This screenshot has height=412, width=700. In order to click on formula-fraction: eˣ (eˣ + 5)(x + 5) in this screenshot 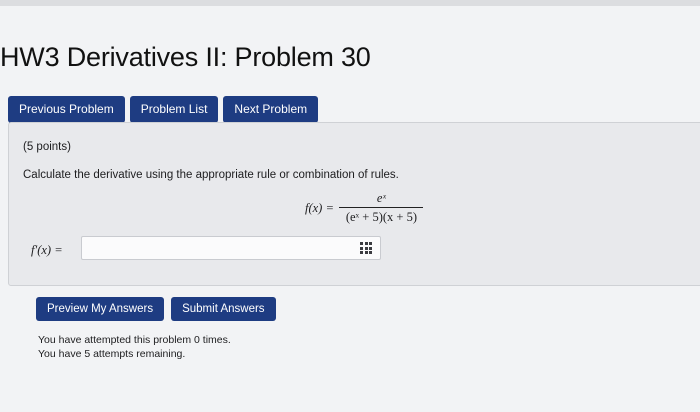, I will do `click(381, 208)`.